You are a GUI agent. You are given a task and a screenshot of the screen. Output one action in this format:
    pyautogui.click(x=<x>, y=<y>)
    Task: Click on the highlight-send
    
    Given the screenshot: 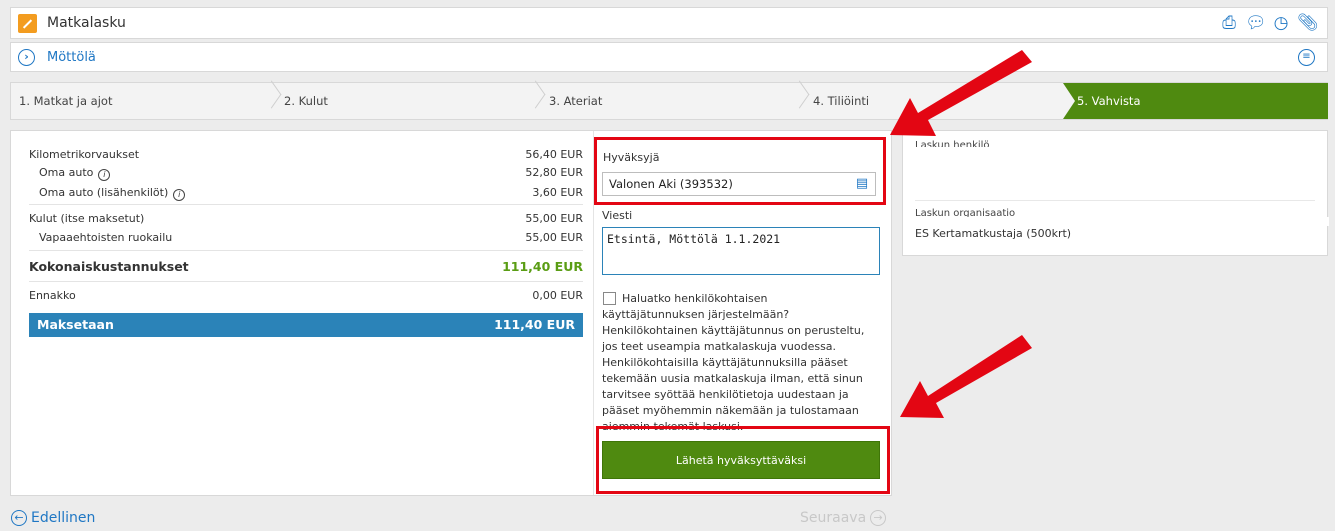 What is the action you would take?
    pyautogui.click(x=743, y=460)
    